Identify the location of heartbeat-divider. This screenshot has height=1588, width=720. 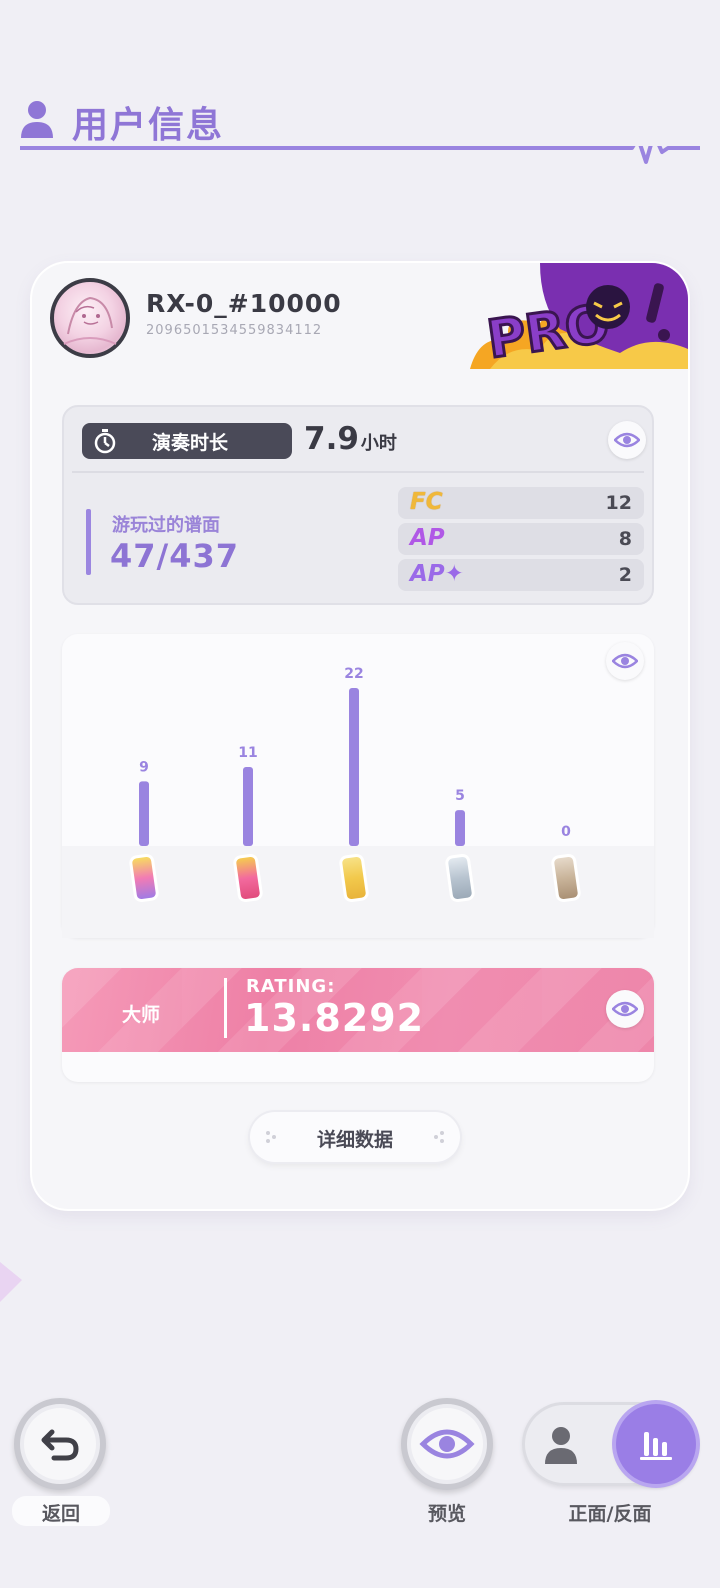
(360, 155).